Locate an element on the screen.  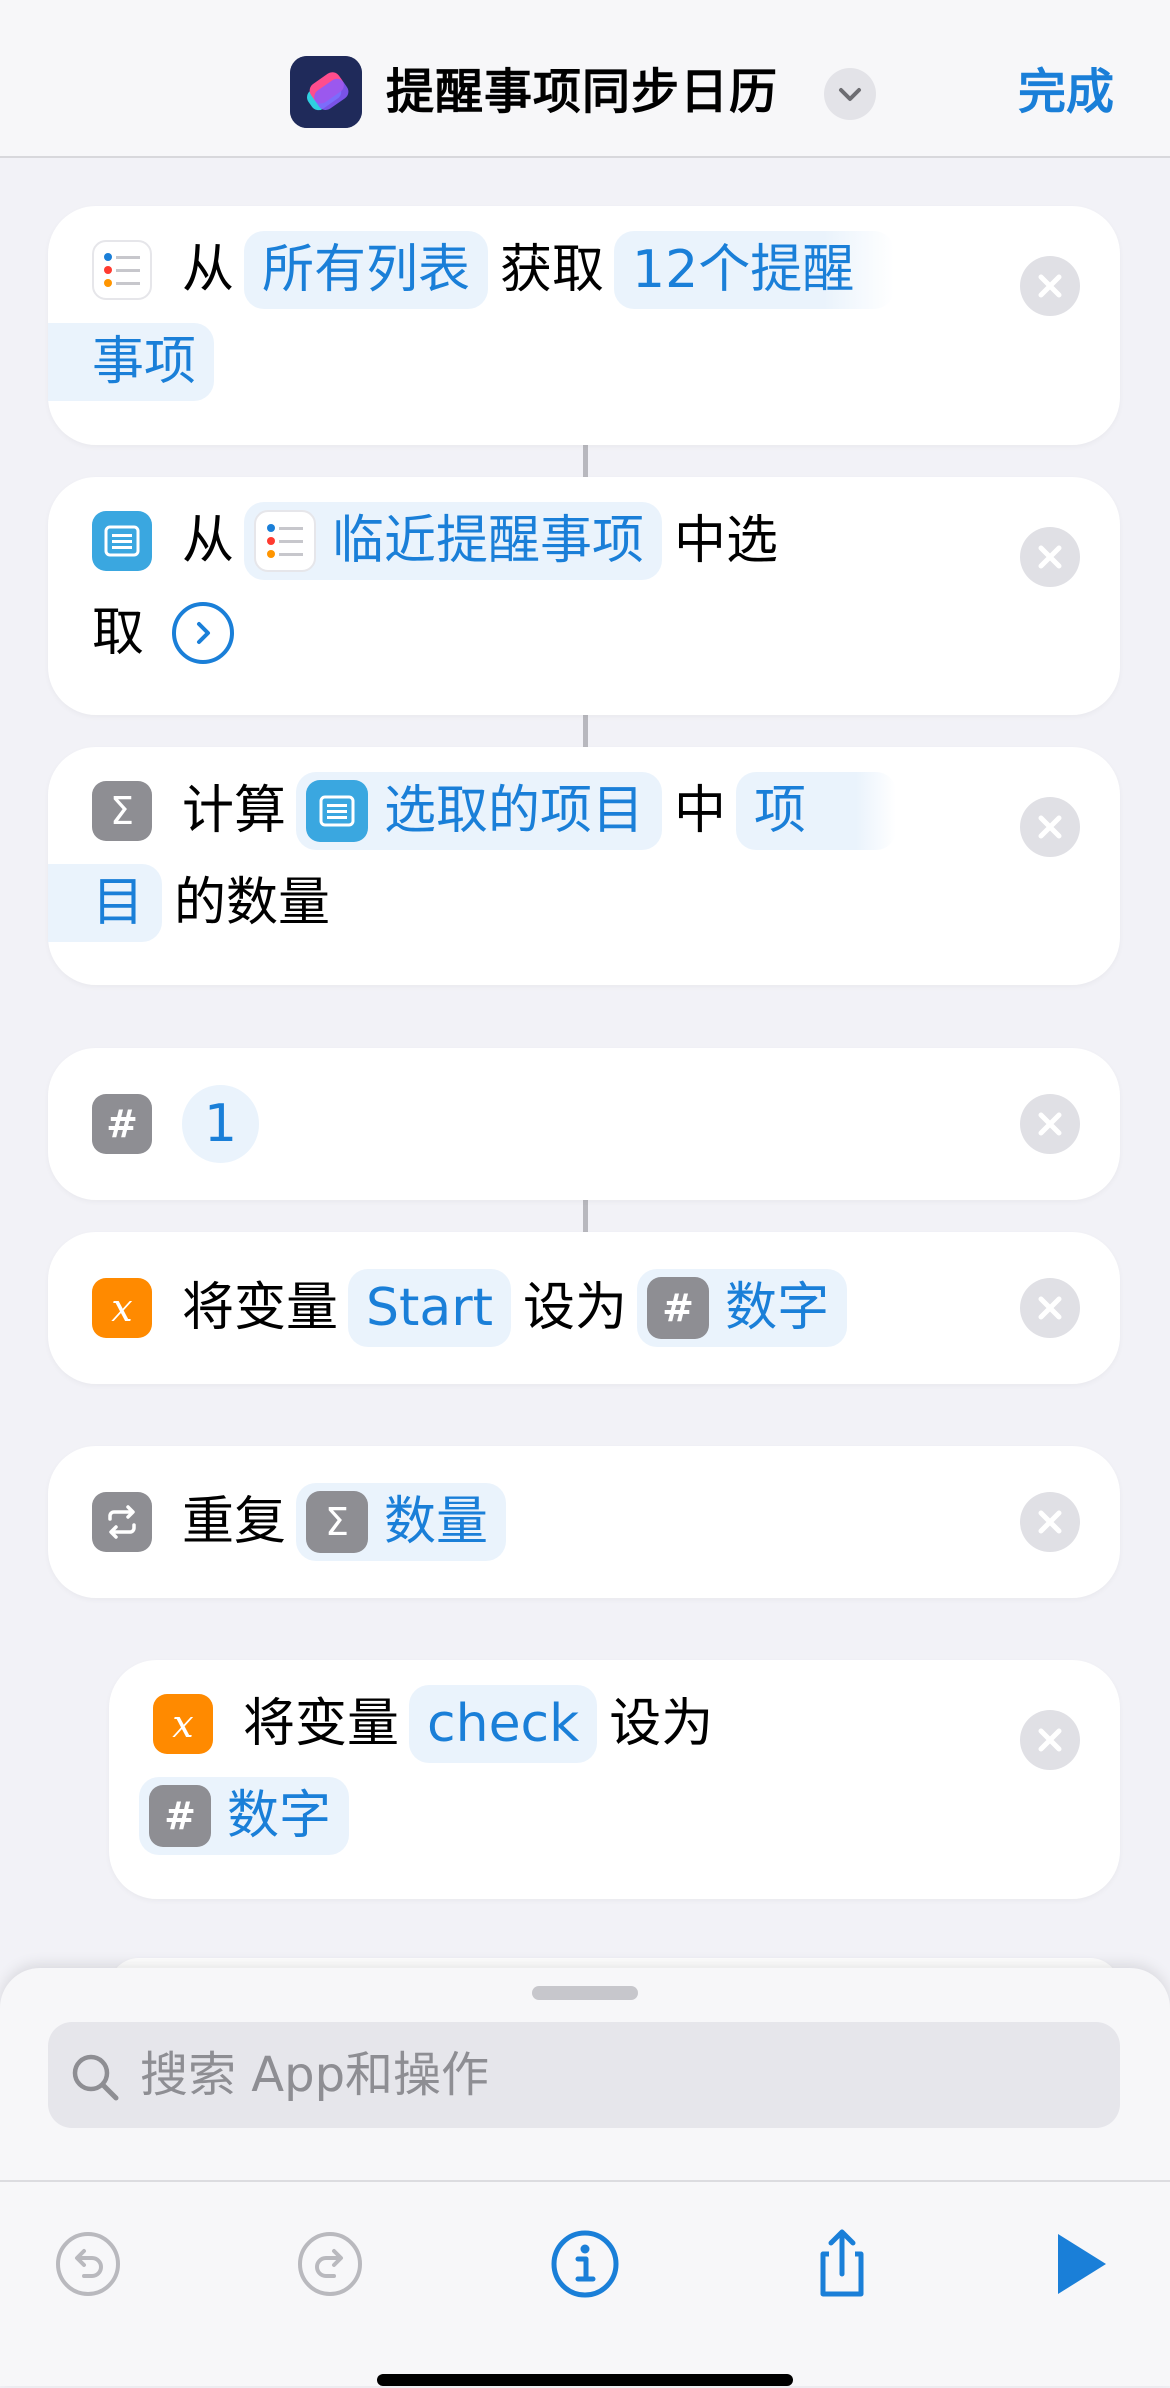
count-parameter-token: 12个提醒 is located at coordinates (754, 270).